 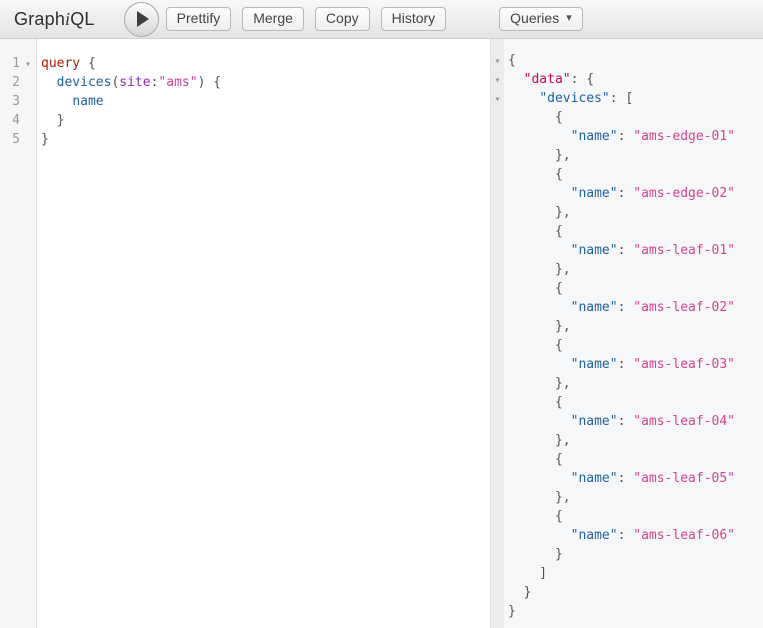 What do you see at coordinates (652, 535) in the screenshot?
I see `code-text: "name": "ams-leaf-06"` at bounding box center [652, 535].